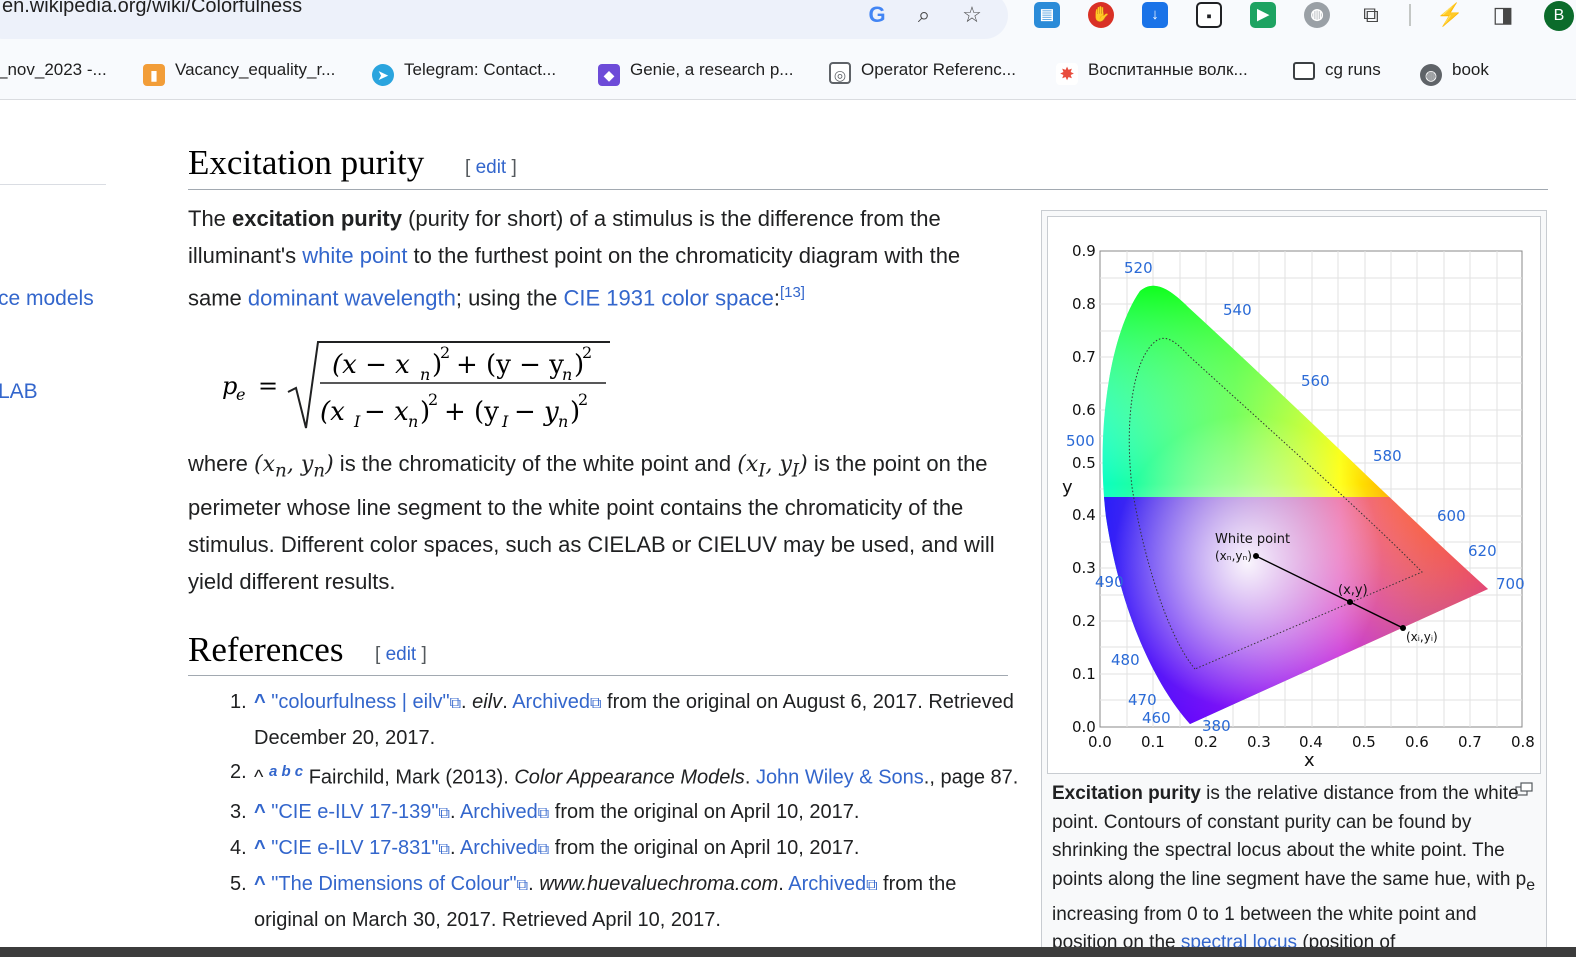  What do you see at coordinates (609, 75) in the screenshot?
I see `genie-icon: ◆` at bounding box center [609, 75].